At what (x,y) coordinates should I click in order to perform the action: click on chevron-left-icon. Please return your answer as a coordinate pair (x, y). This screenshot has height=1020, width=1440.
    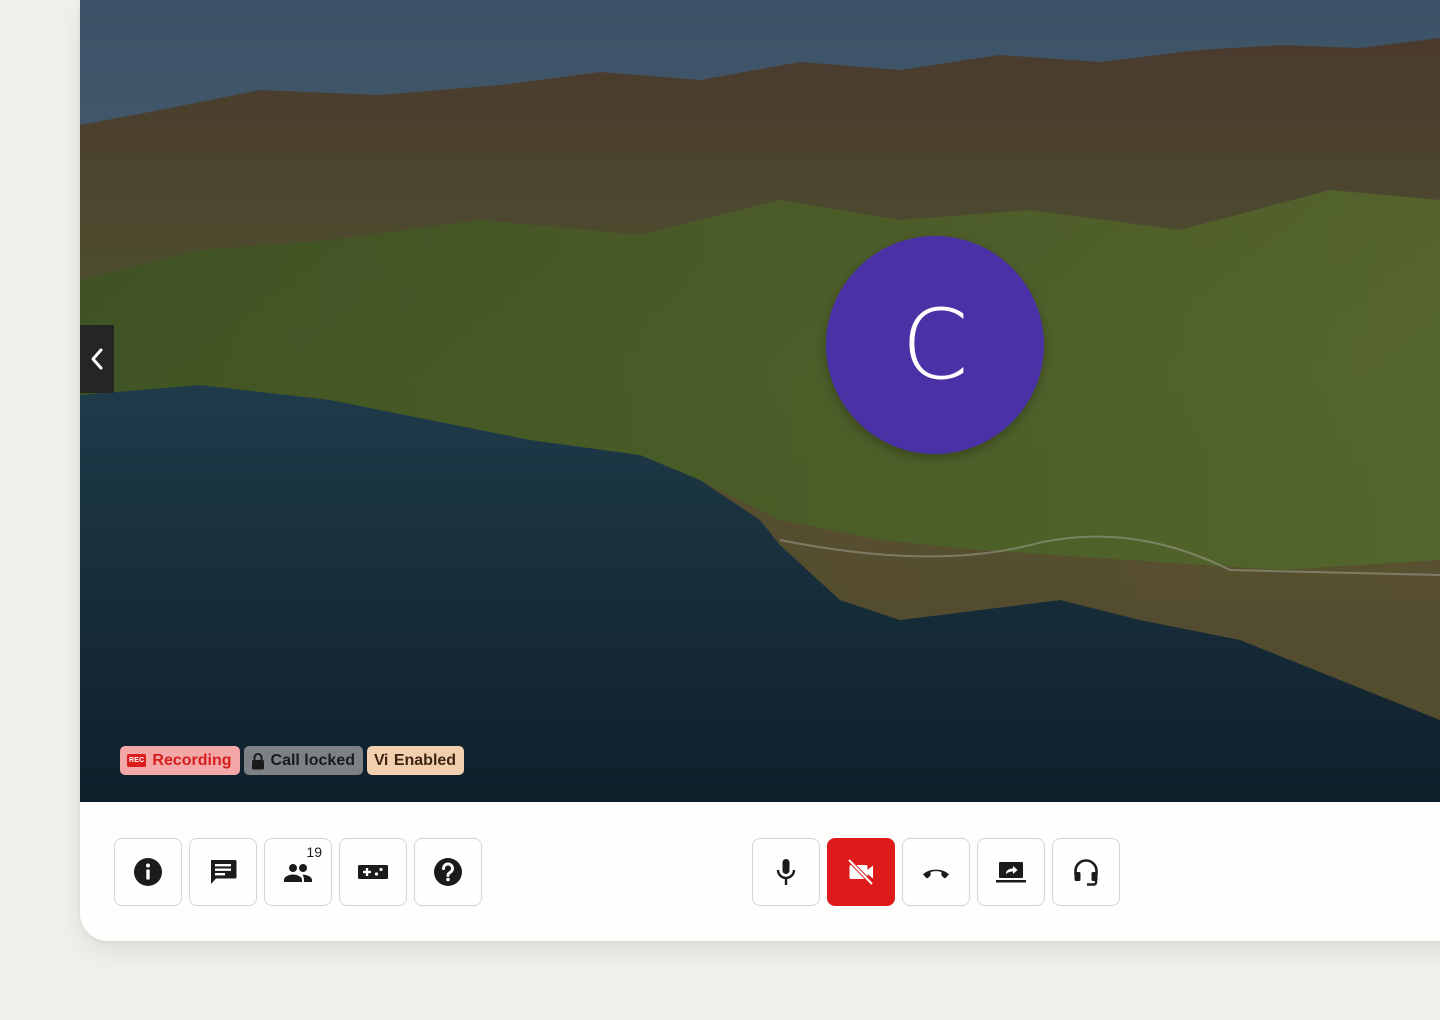
    Looking at the image, I should click on (97, 359).